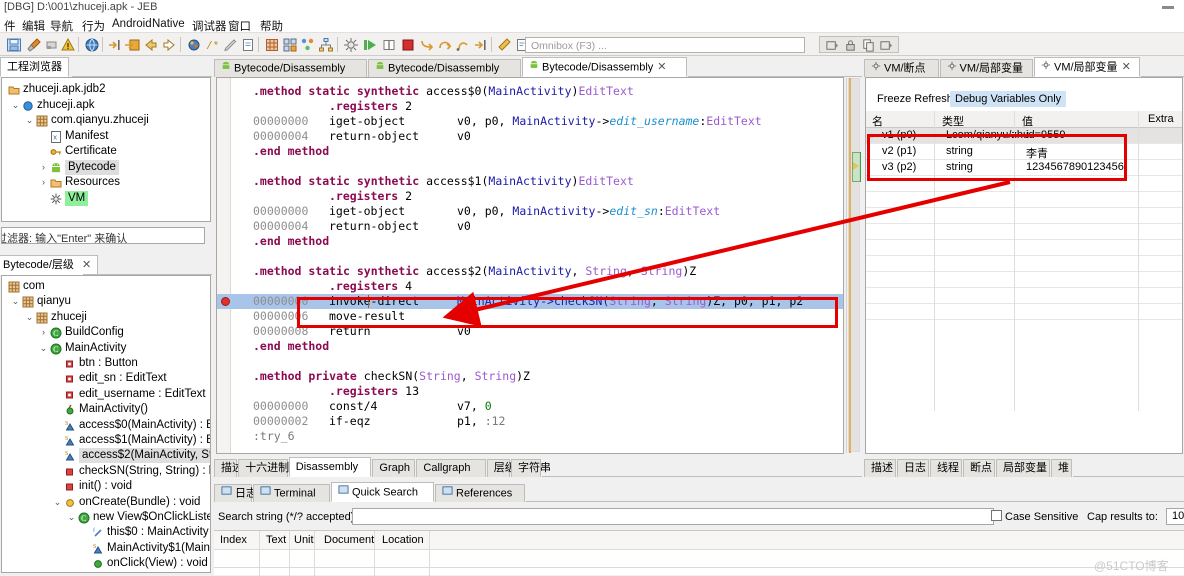  What do you see at coordinates (233, 540) in the screenshot?
I see `result-column-header: Index` at bounding box center [233, 540].